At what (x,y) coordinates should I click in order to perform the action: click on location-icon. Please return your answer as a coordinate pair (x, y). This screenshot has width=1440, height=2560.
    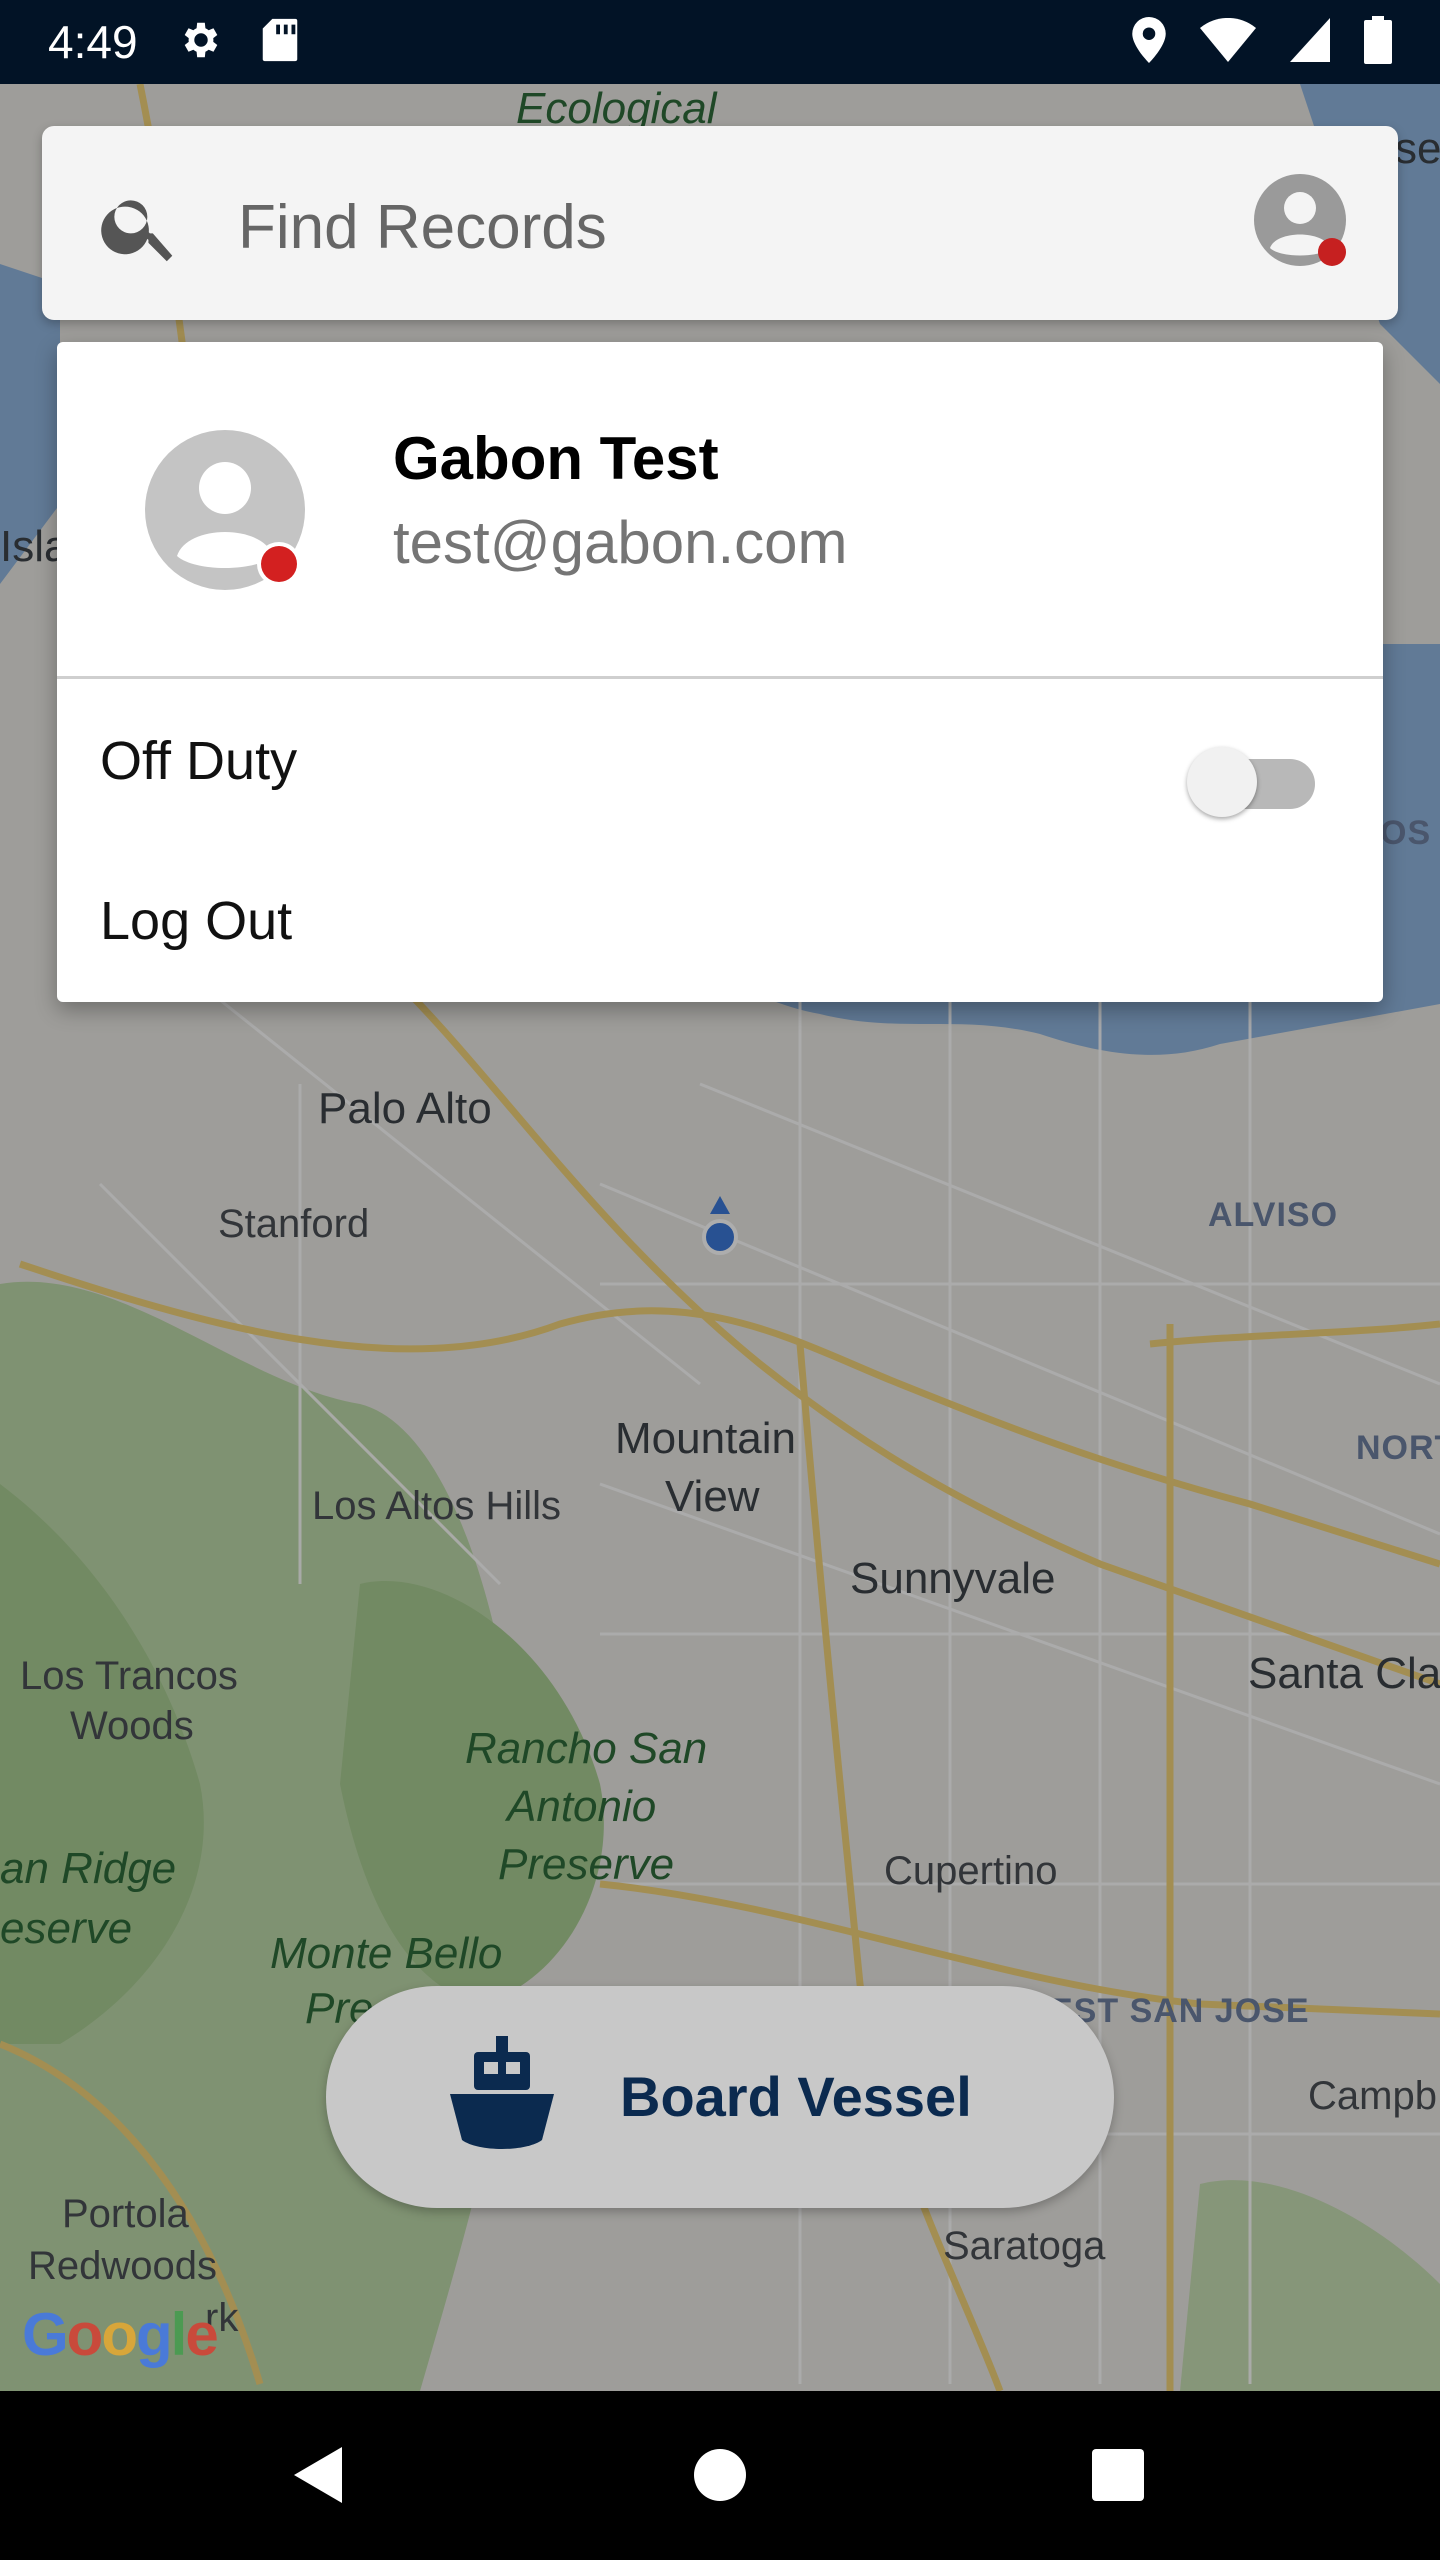
    Looking at the image, I should click on (1149, 42).